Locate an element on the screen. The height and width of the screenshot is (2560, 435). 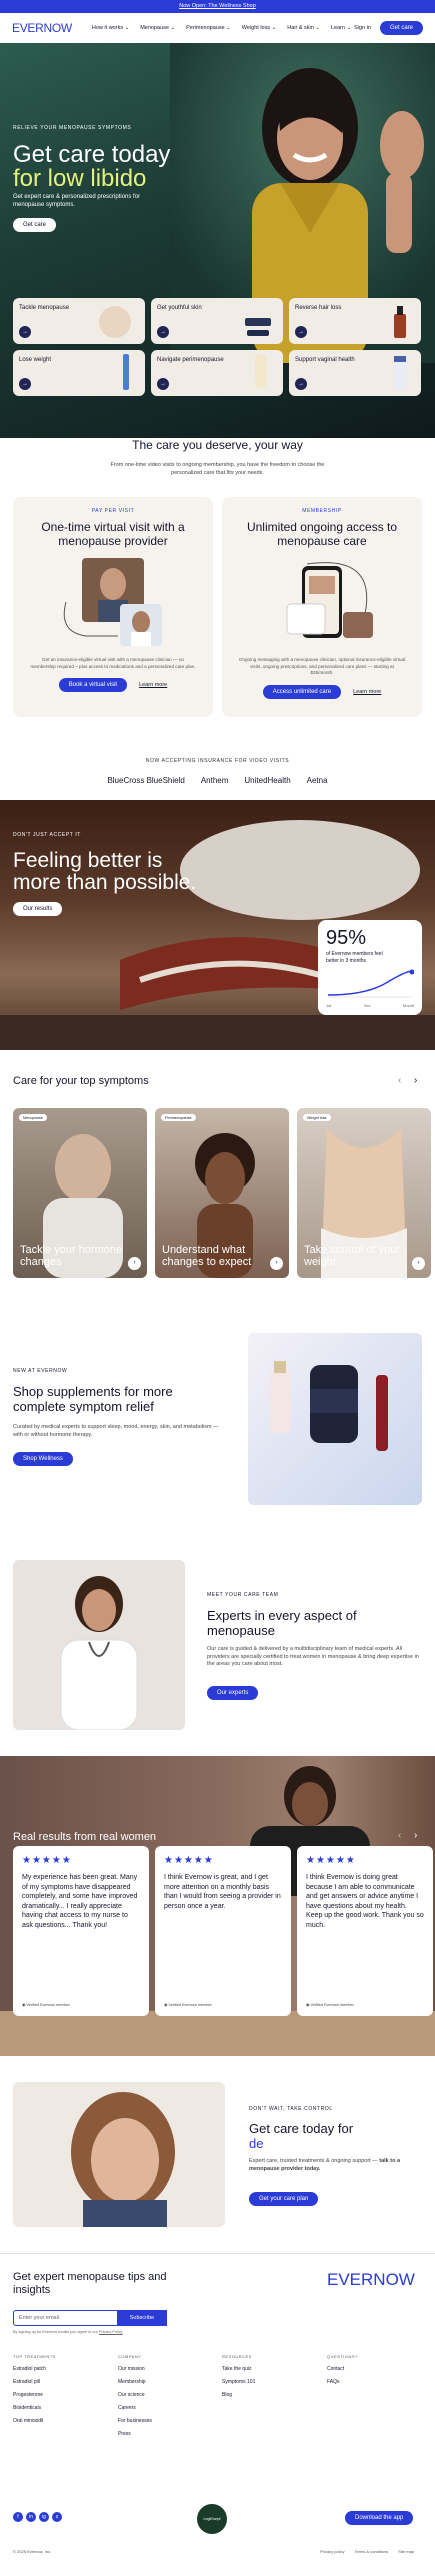
nav-item-perimenopause: Perimenopause ⌄ is located at coordinates (208, 28).